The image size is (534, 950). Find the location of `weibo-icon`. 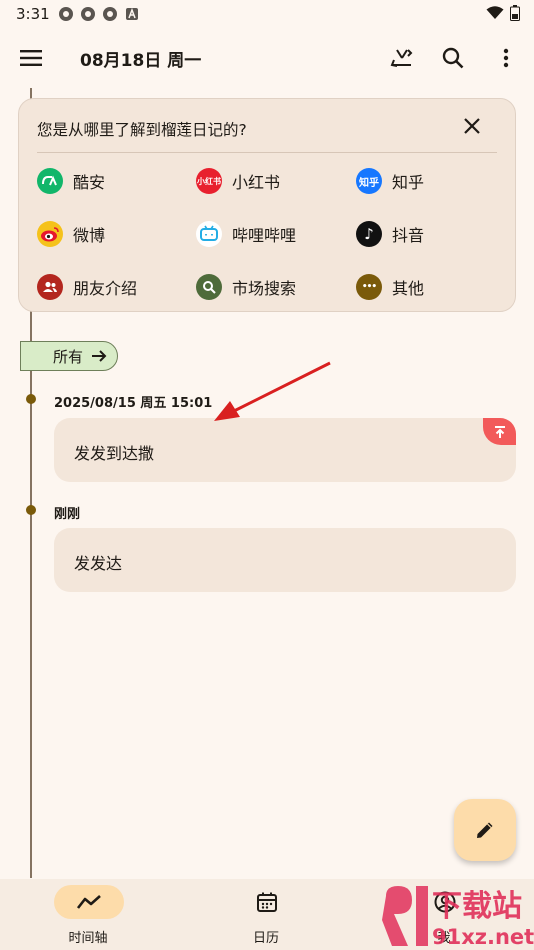

weibo-icon is located at coordinates (50, 234).